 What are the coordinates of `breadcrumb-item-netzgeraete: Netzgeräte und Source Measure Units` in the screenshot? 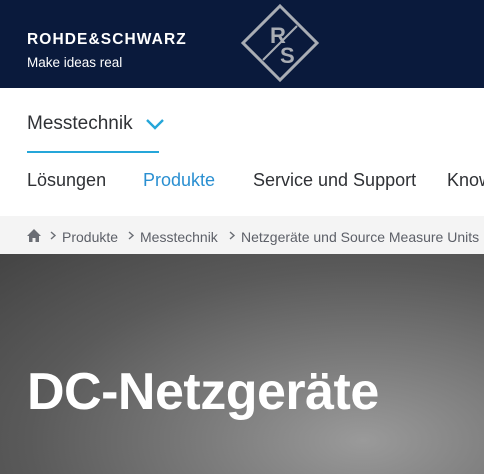 It's located at (360, 237).